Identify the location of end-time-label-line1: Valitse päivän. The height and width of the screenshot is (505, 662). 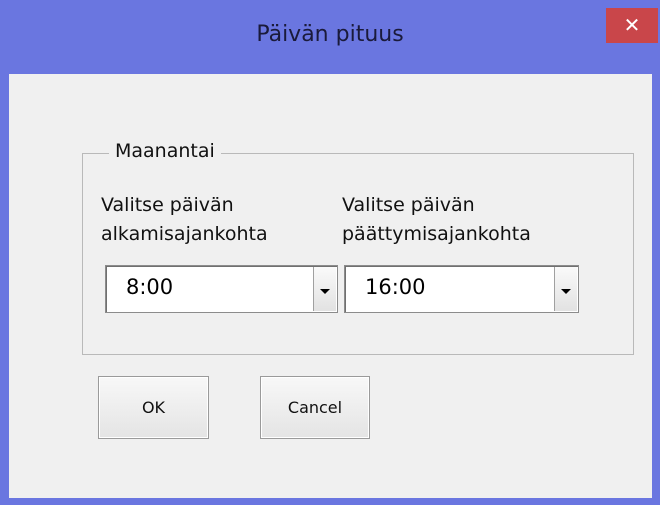
(408, 205).